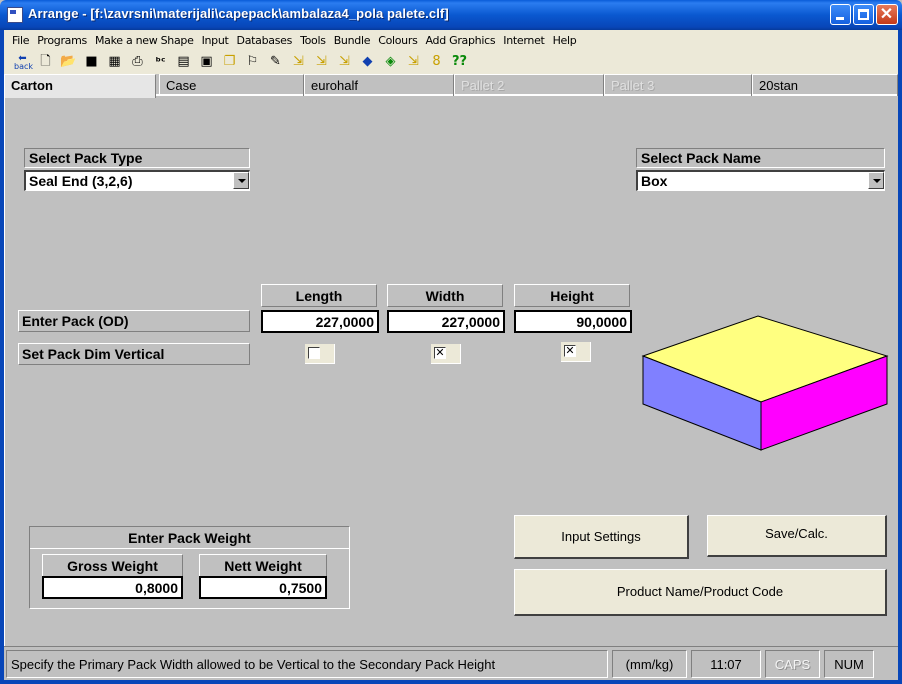 The width and height of the screenshot is (902, 684). What do you see at coordinates (321, 62) in the screenshot?
I see `arrange2-icon: ⇲` at bounding box center [321, 62].